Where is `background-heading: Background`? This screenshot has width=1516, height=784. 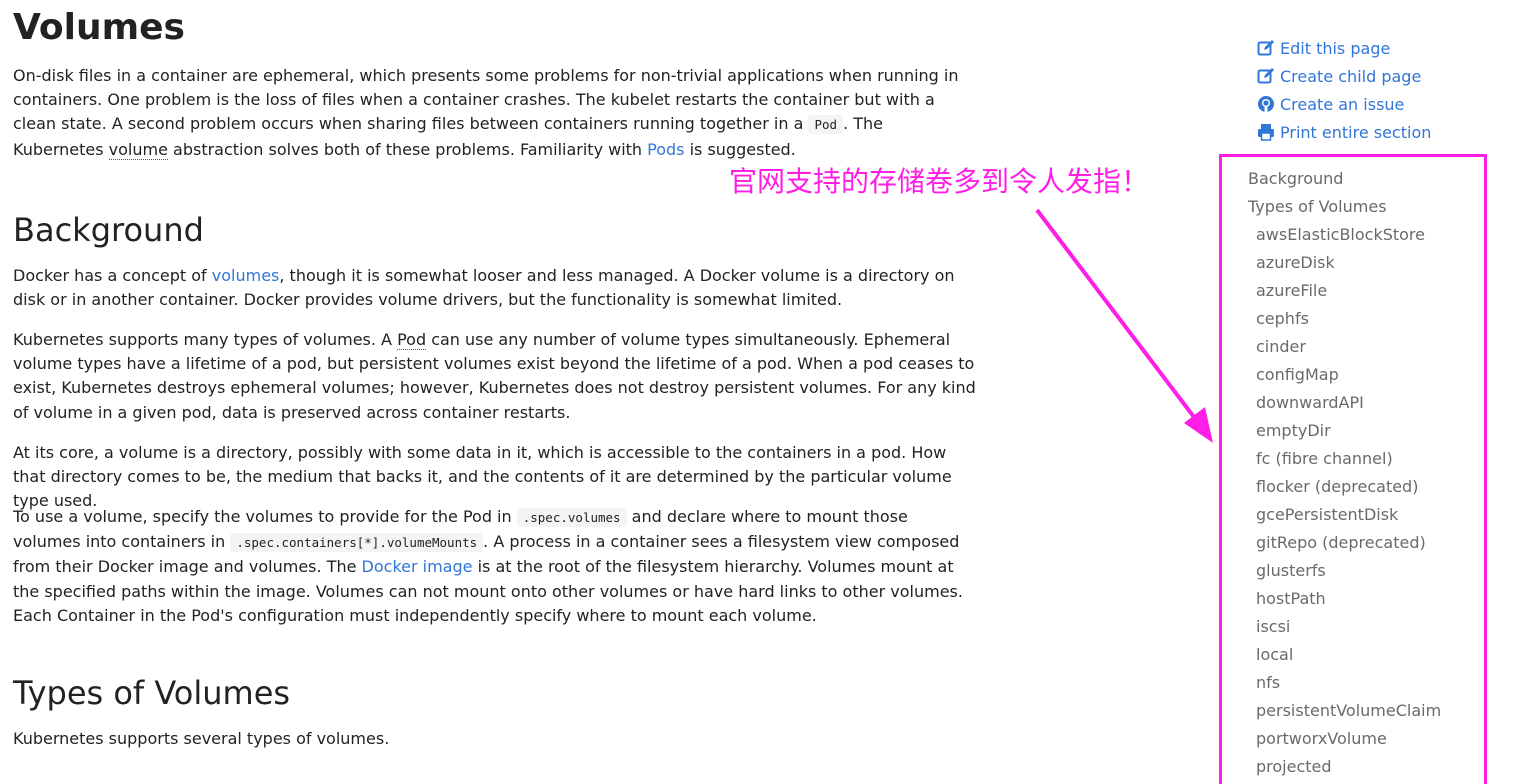
background-heading: Background is located at coordinates (108, 230).